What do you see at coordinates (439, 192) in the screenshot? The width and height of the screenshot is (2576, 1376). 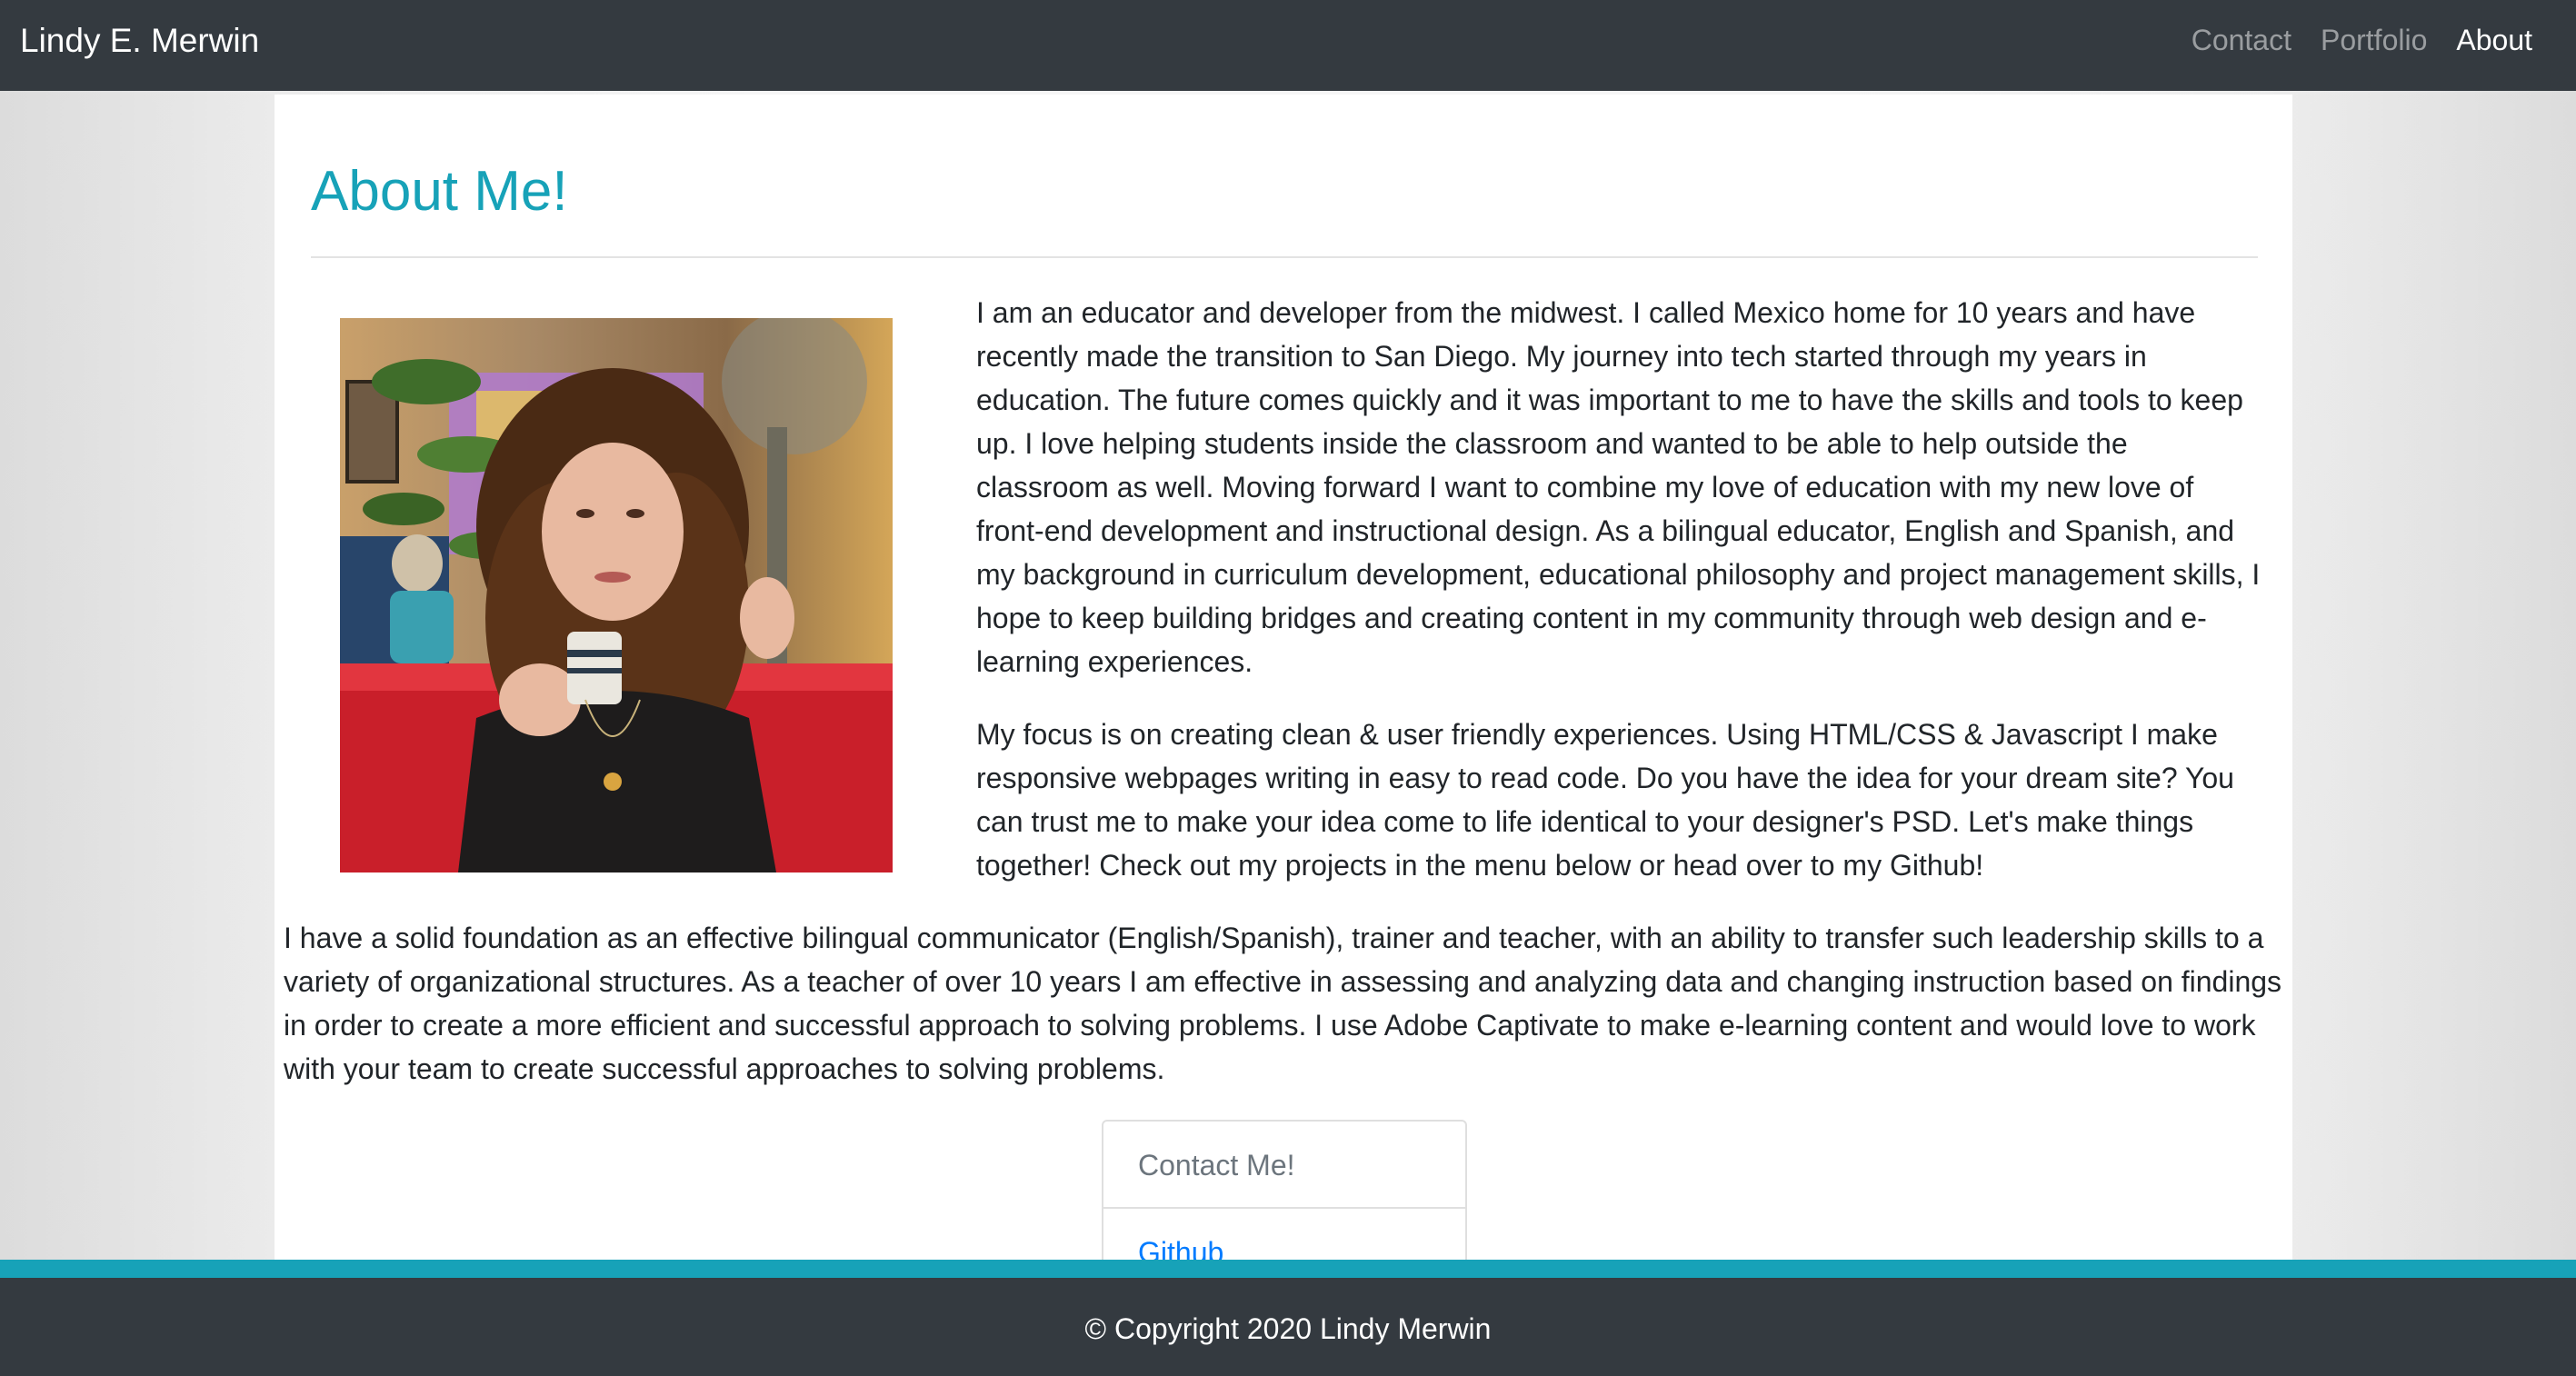 I see `page-title: About Me!` at bounding box center [439, 192].